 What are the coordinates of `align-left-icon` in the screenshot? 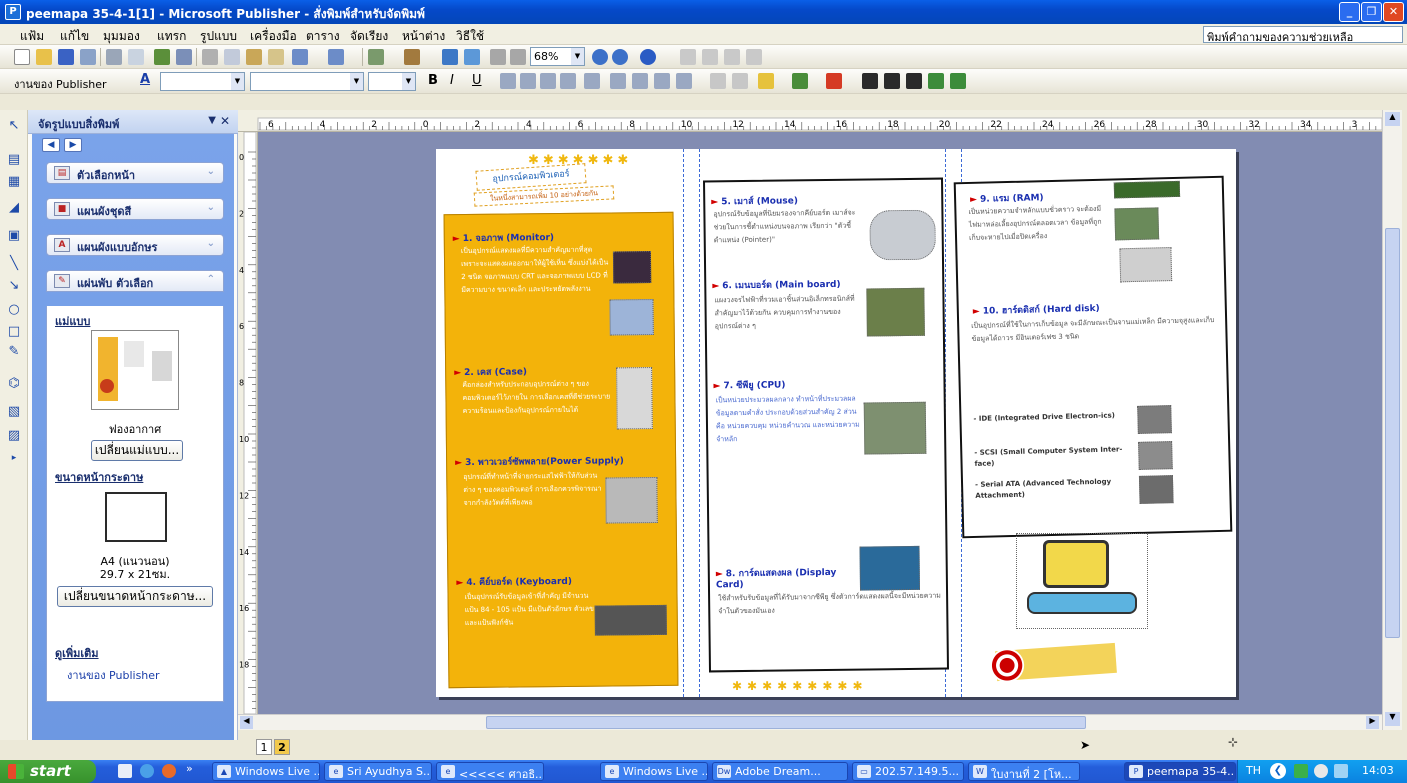 It's located at (508, 81).